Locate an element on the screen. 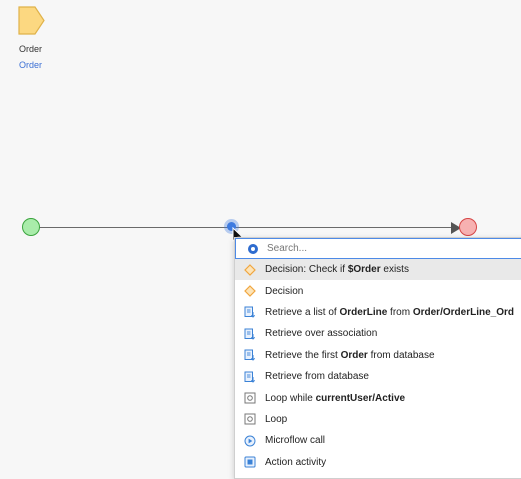  search-icon is located at coordinates (253, 248).